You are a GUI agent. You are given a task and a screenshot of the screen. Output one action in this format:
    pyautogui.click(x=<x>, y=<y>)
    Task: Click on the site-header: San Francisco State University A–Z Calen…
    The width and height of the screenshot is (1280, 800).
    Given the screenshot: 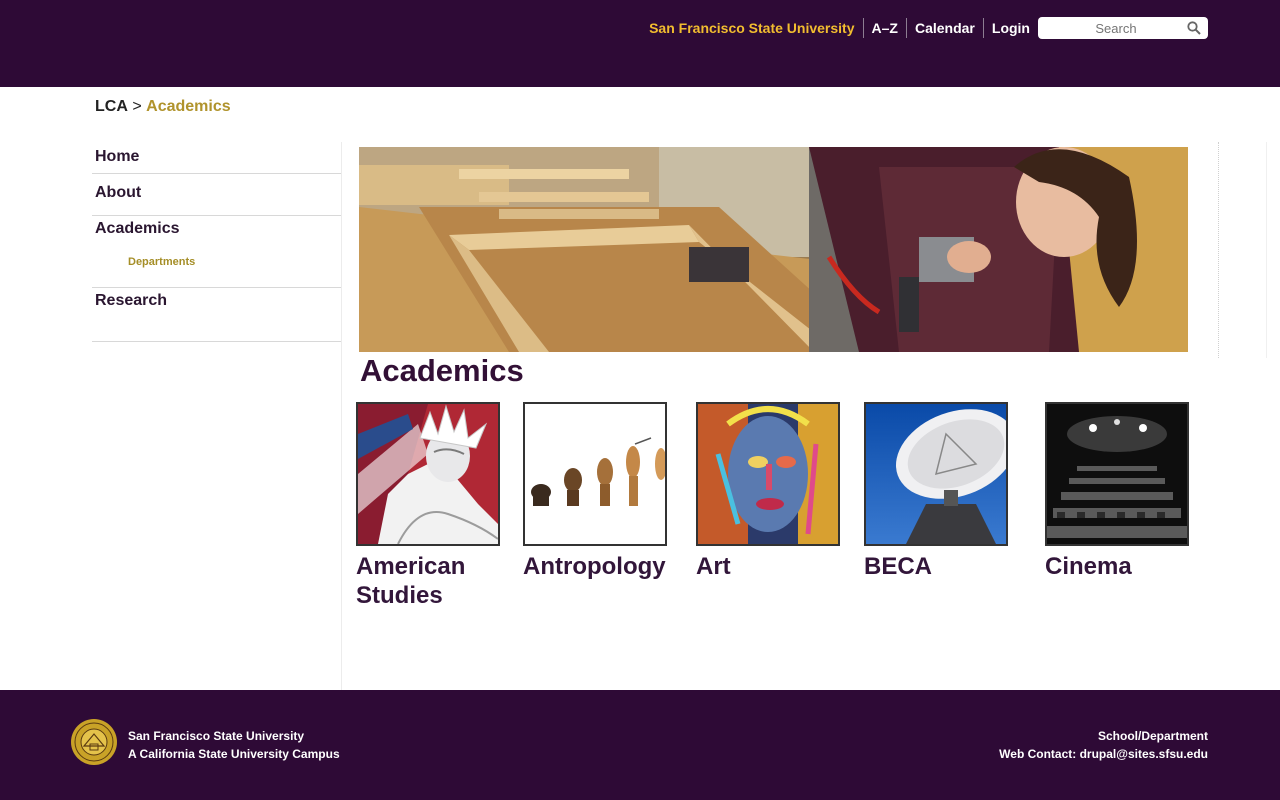 What is the action you would take?
    pyautogui.click(x=640, y=43)
    